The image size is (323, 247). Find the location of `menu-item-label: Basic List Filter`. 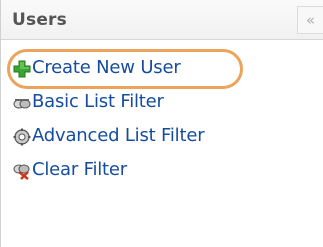

menu-item-label: Basic List Filter is located at coordinates (98, 101).